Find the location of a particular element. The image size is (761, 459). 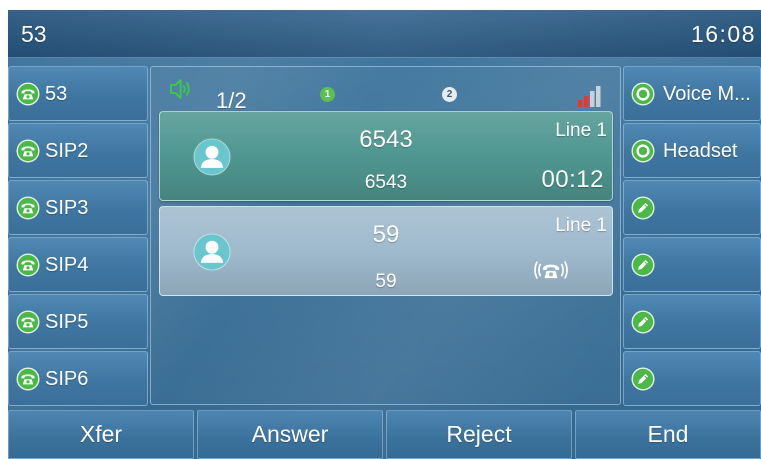

line-key-sip5: SIP5 is located at coordinates (78, 321).